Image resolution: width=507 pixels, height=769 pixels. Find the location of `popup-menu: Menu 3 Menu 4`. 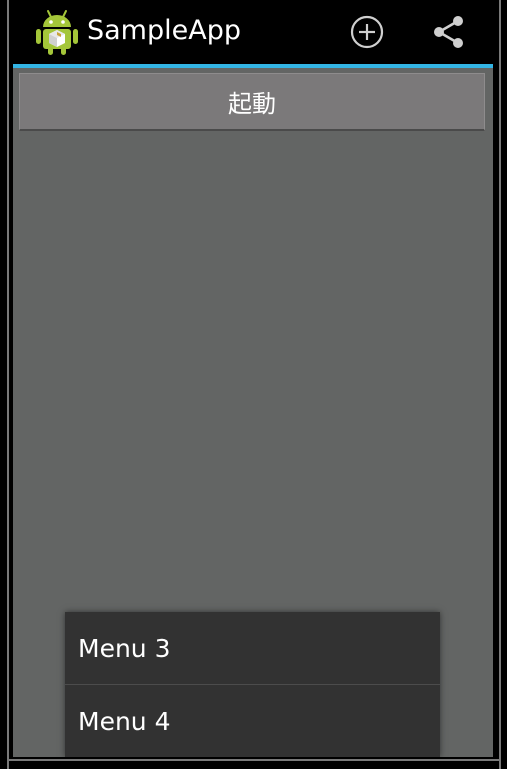

popup-menu: Menu 3 Menu 4 is located at coordinates (252, 684).